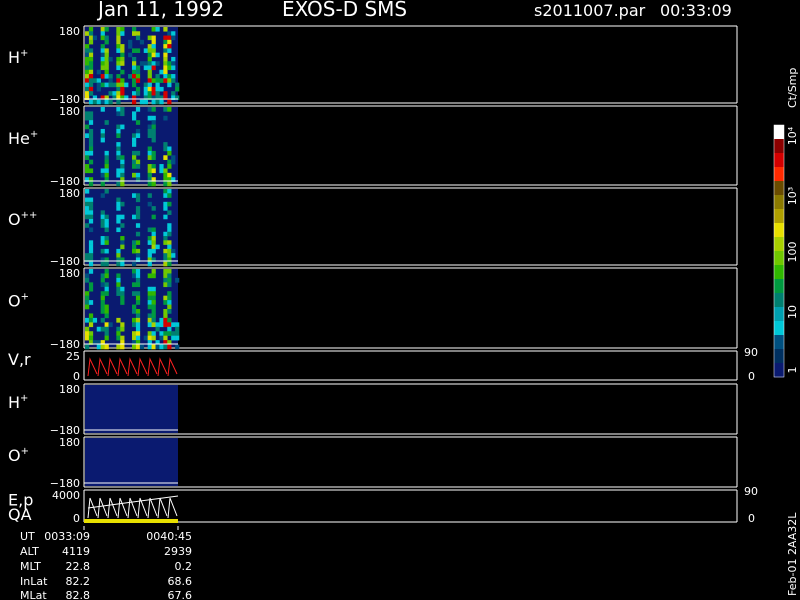 This screenshot has height=600, width=800. What do you see at coordinates (792, 88) in the screenshot?
I see `colorbar-unit: Ct/Smp` at bounding box center [792, 88].